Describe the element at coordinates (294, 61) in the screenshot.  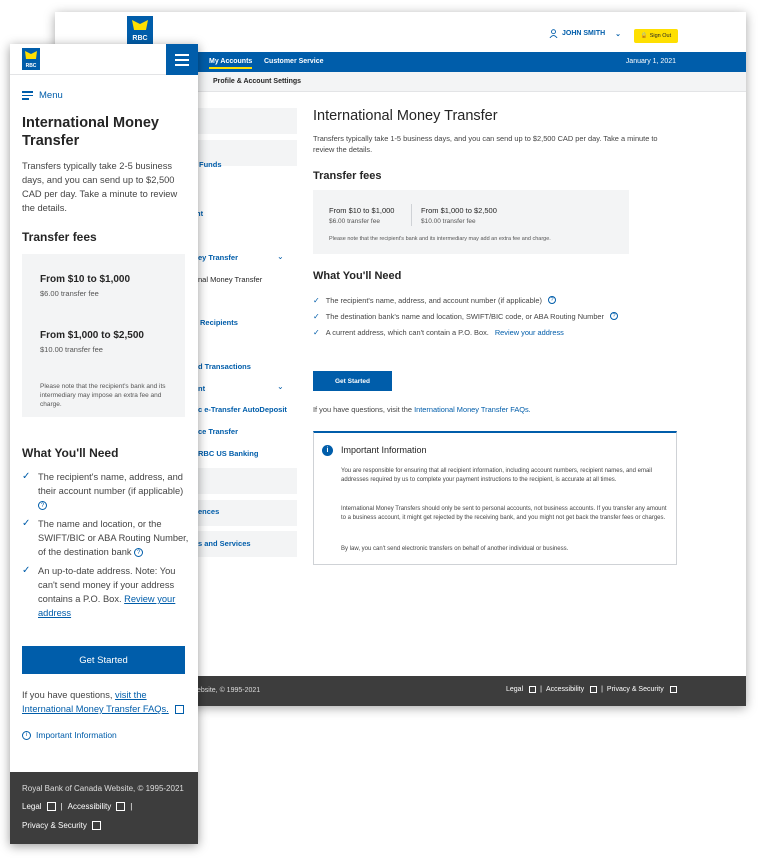
I see `tab-customer-service: Customer Service` at that location.